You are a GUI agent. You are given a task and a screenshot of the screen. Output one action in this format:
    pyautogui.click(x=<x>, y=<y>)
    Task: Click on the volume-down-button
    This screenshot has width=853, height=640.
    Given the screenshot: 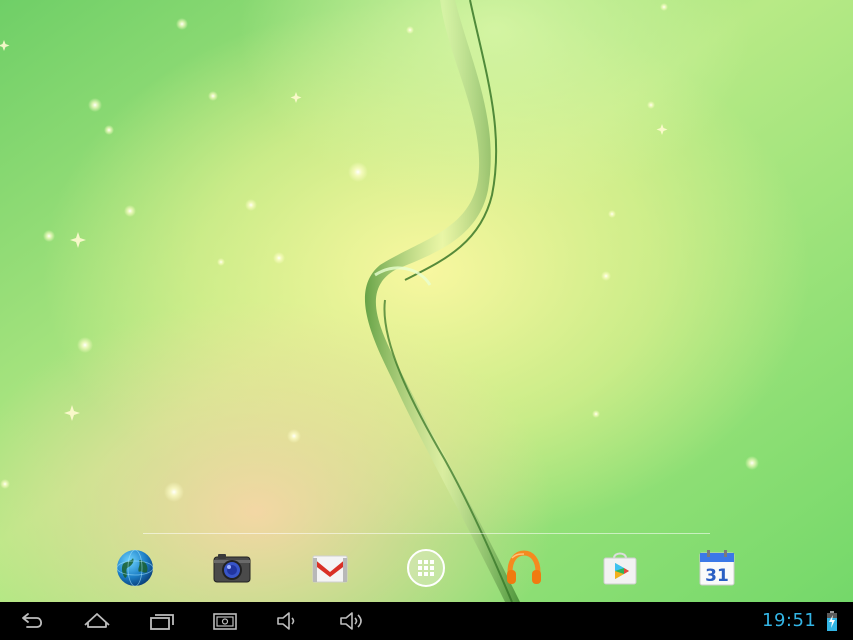 What is the action you would take?
    pyautogui.click(x=288, y=621)
    